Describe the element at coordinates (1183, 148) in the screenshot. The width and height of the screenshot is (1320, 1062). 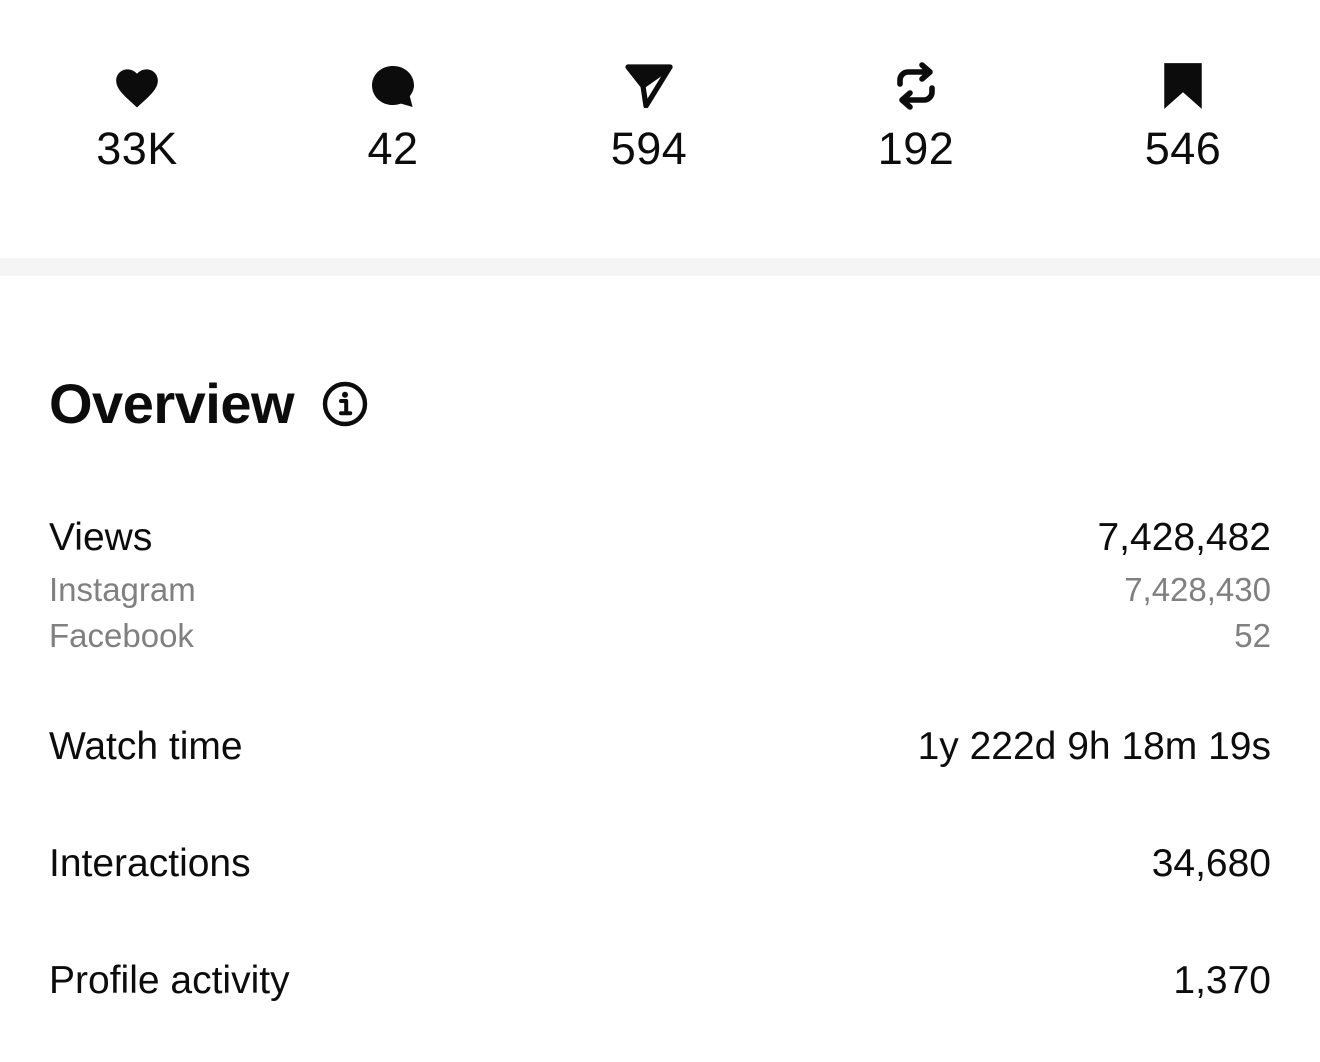
I see `saves-count: 546` at that location.